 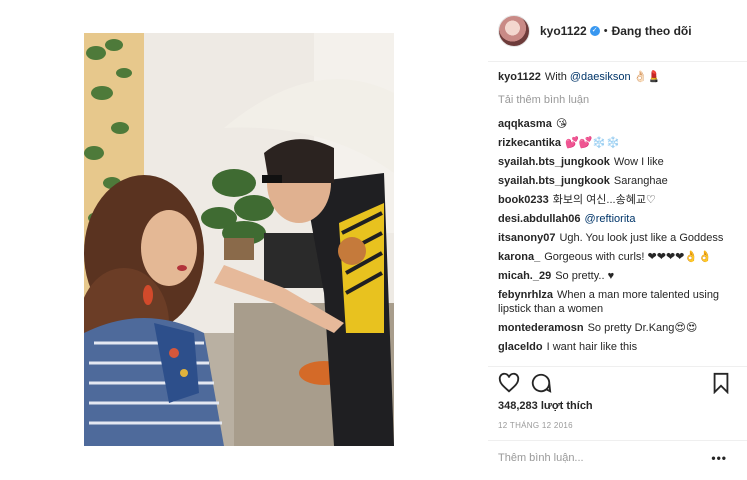 What do you see at coordinates (652, 31) in the screenshot?
I see `follow-status-button: Đang theo dõi` at bounding box center [652, 31].